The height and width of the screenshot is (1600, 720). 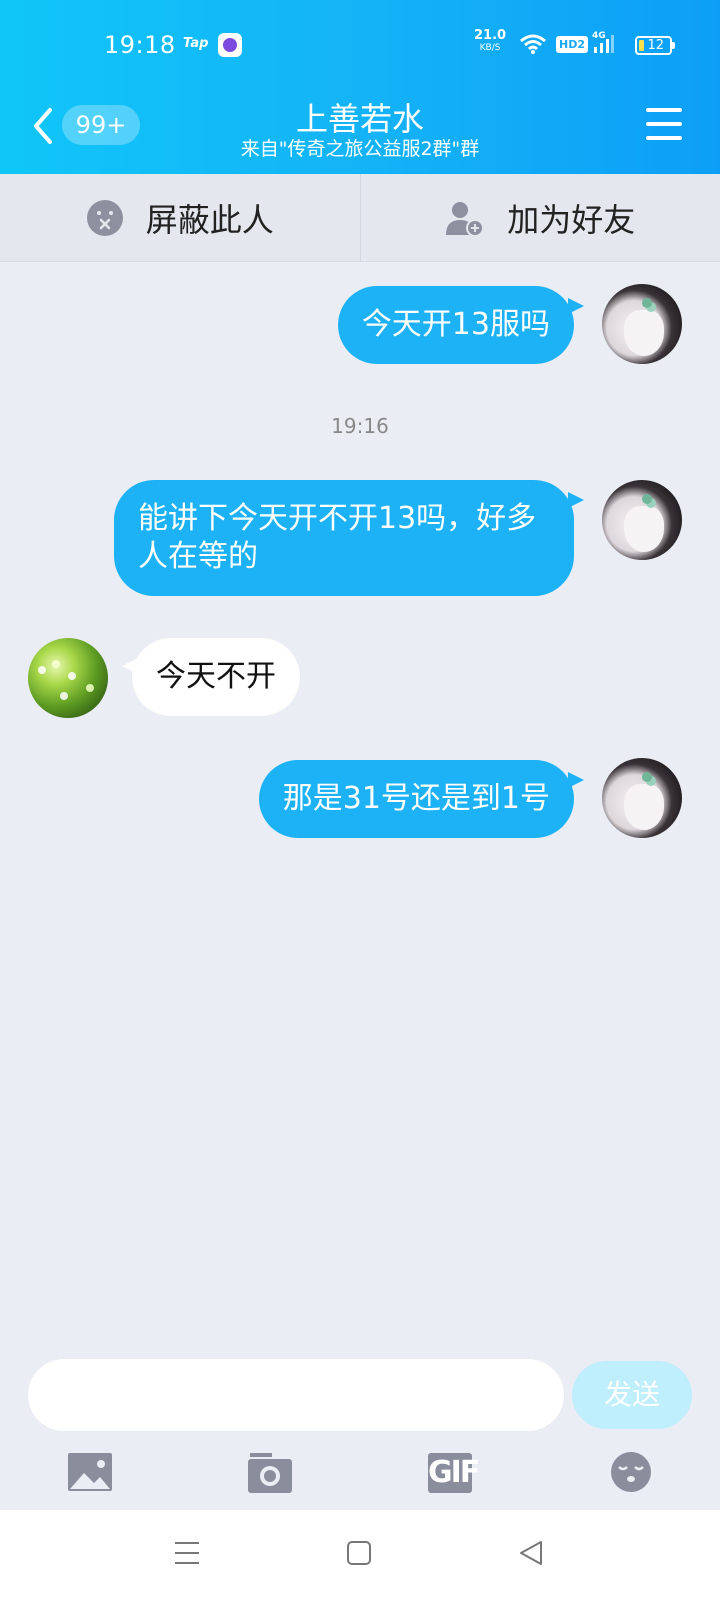 I want to click on recent-apps-icon, so click(x=187, y=1553).